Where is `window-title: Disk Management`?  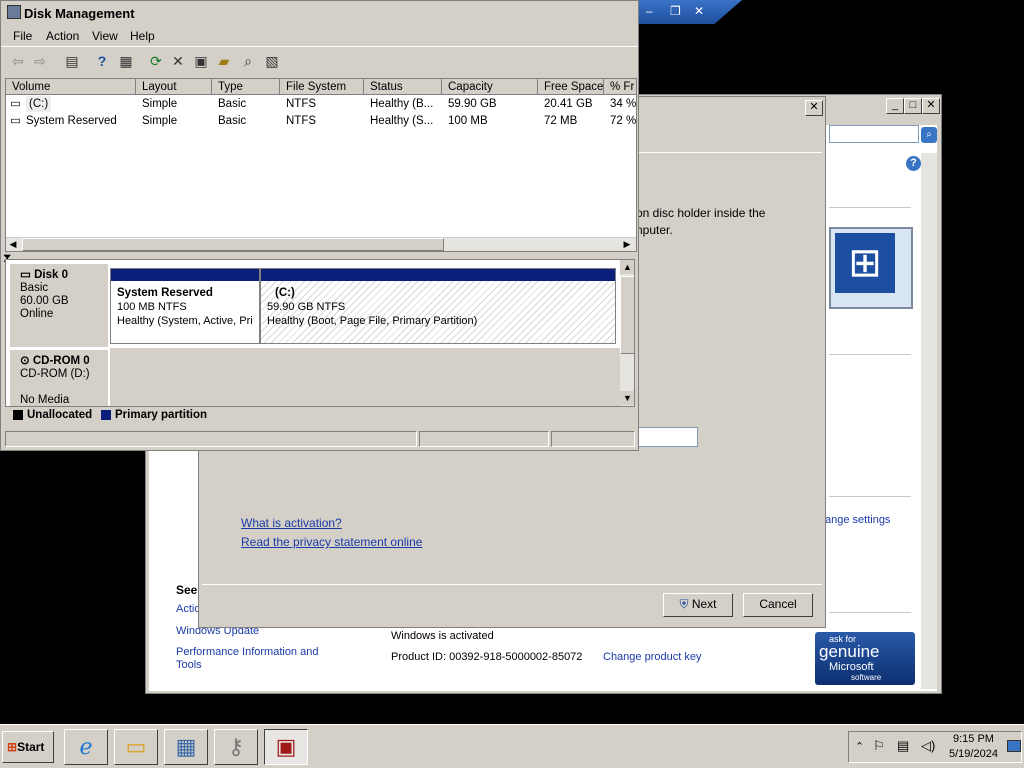
window-title: Disk Management is located at coordinates (79, 13).